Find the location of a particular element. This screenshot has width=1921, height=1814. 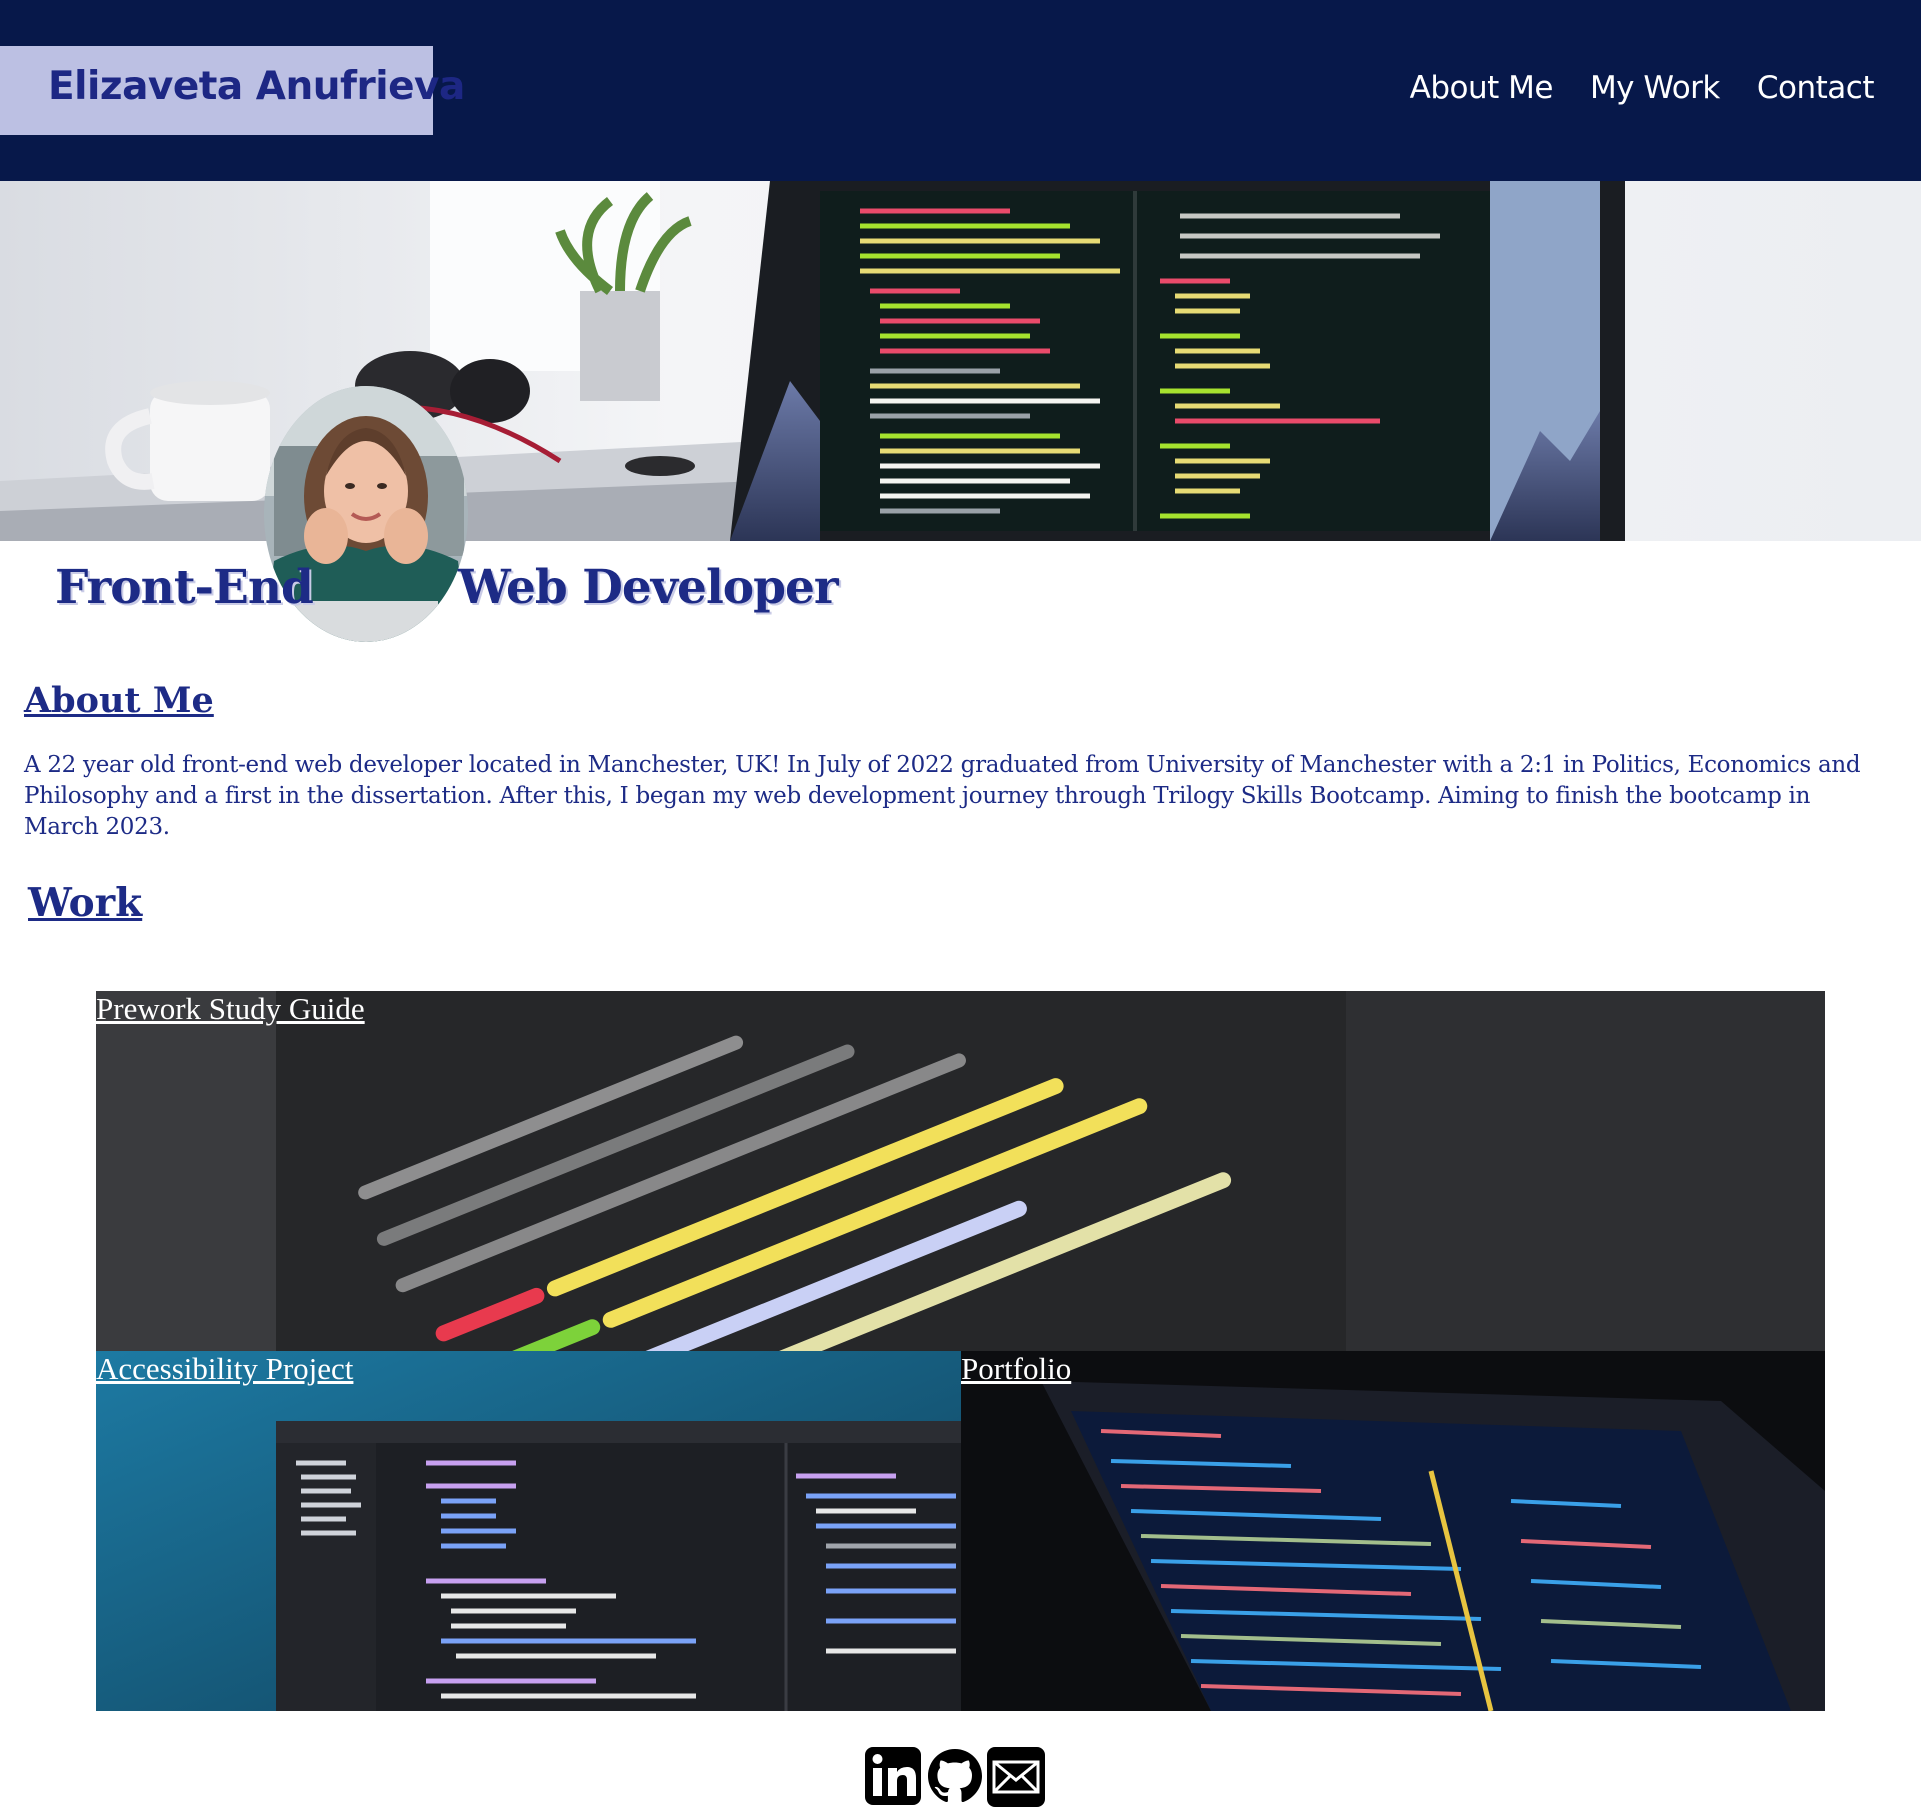

headline-front-end: Front-End is located at coordinates (184, 587).